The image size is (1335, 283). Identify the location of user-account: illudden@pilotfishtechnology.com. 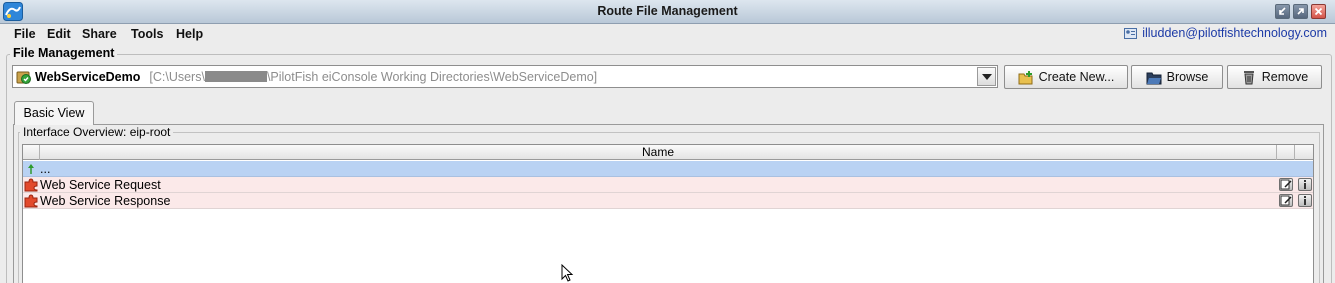
(1225, 33).